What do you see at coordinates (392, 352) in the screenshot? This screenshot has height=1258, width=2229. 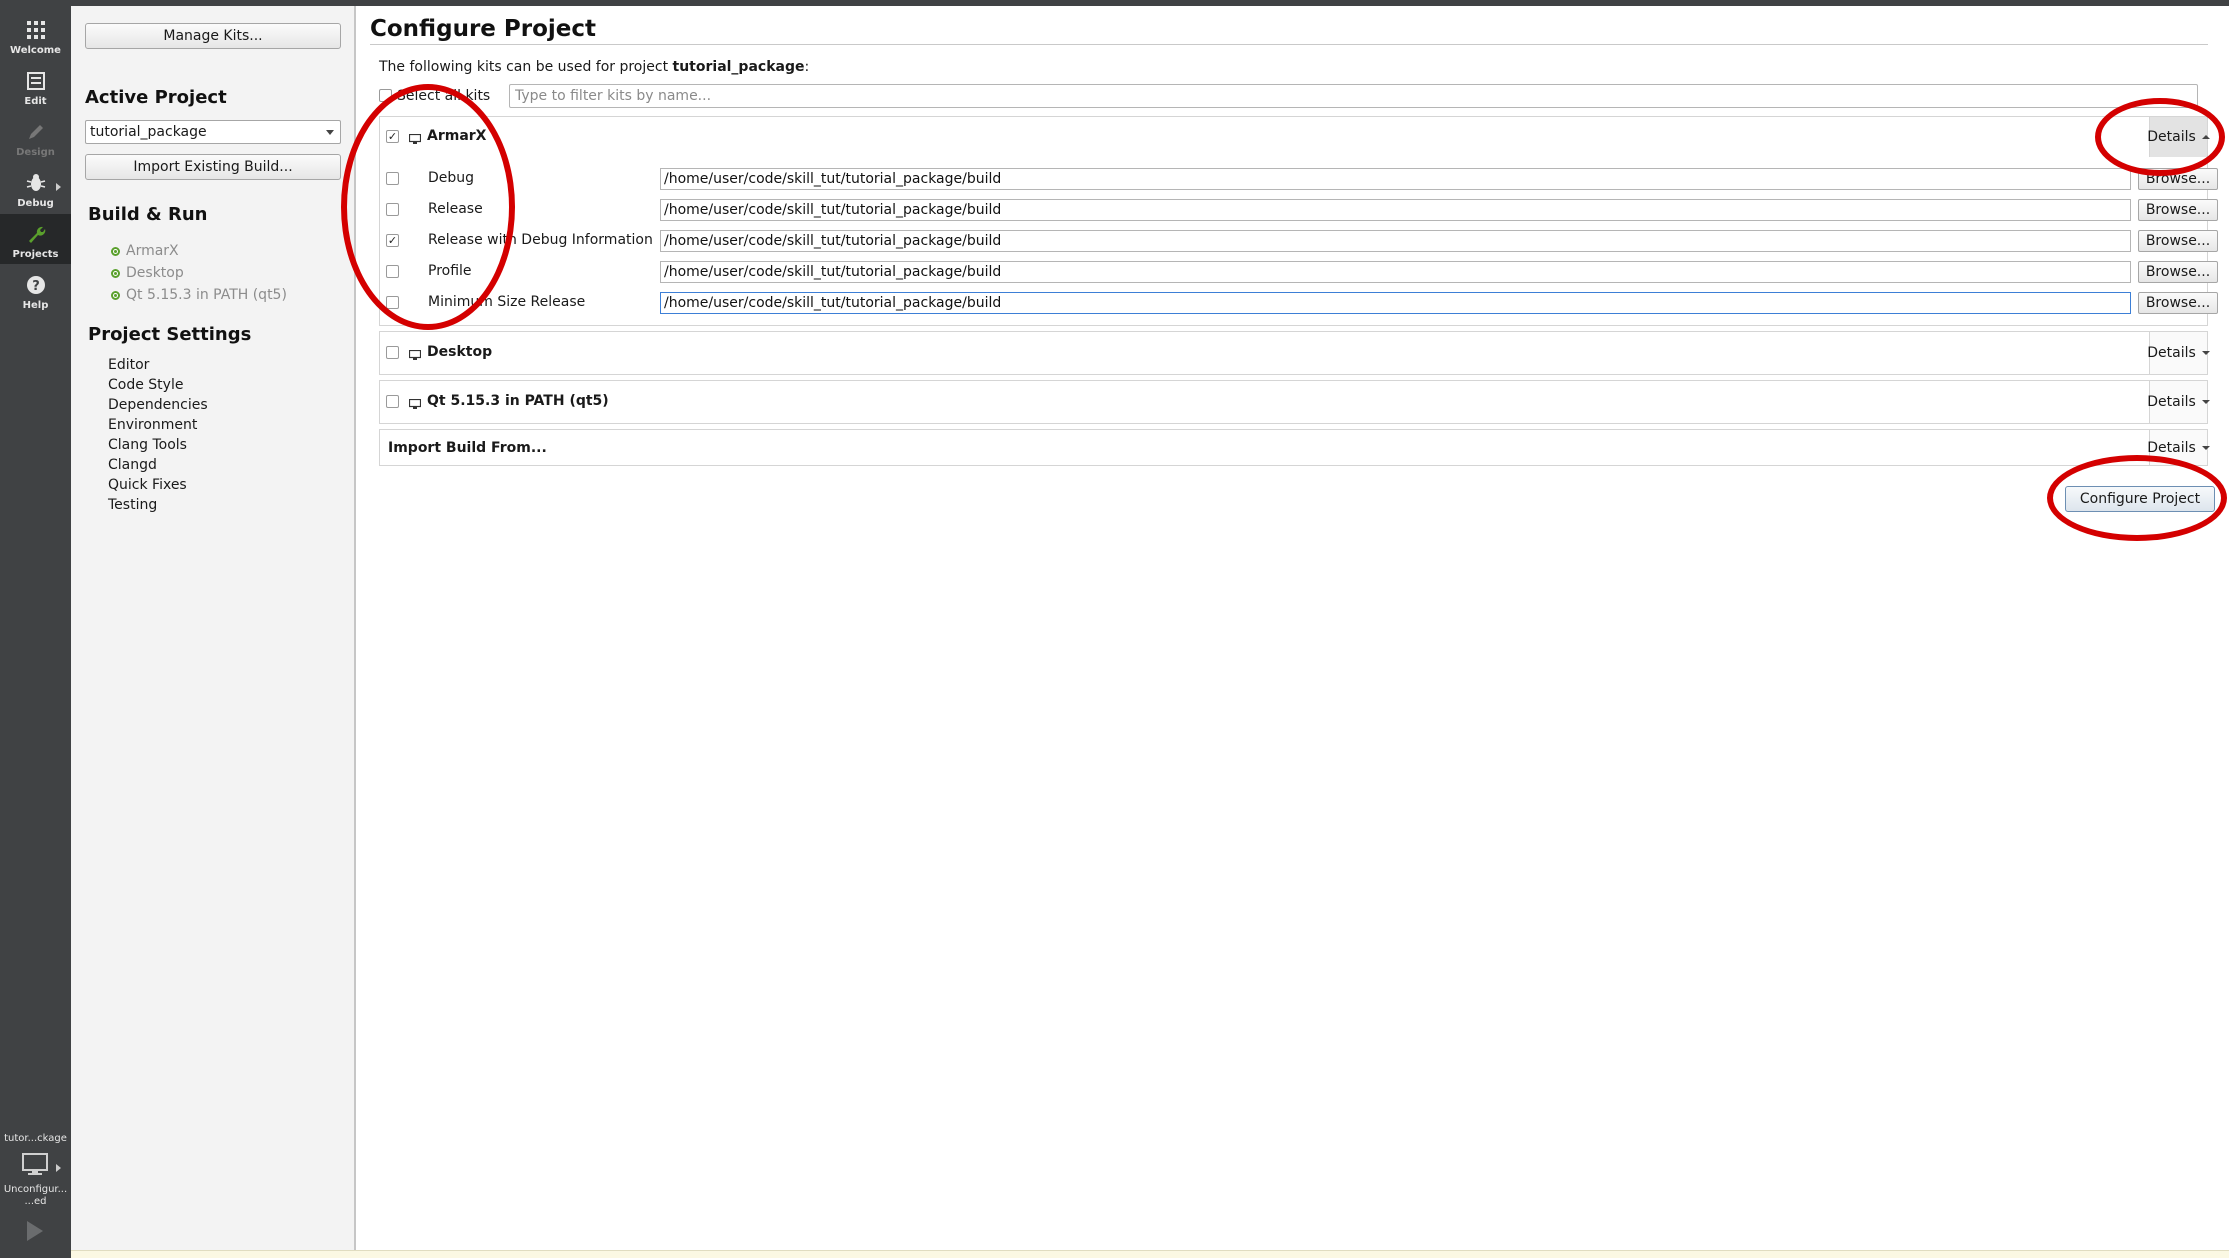 I see `kit-checkbox-desktop` at bounding box center [392, 352].